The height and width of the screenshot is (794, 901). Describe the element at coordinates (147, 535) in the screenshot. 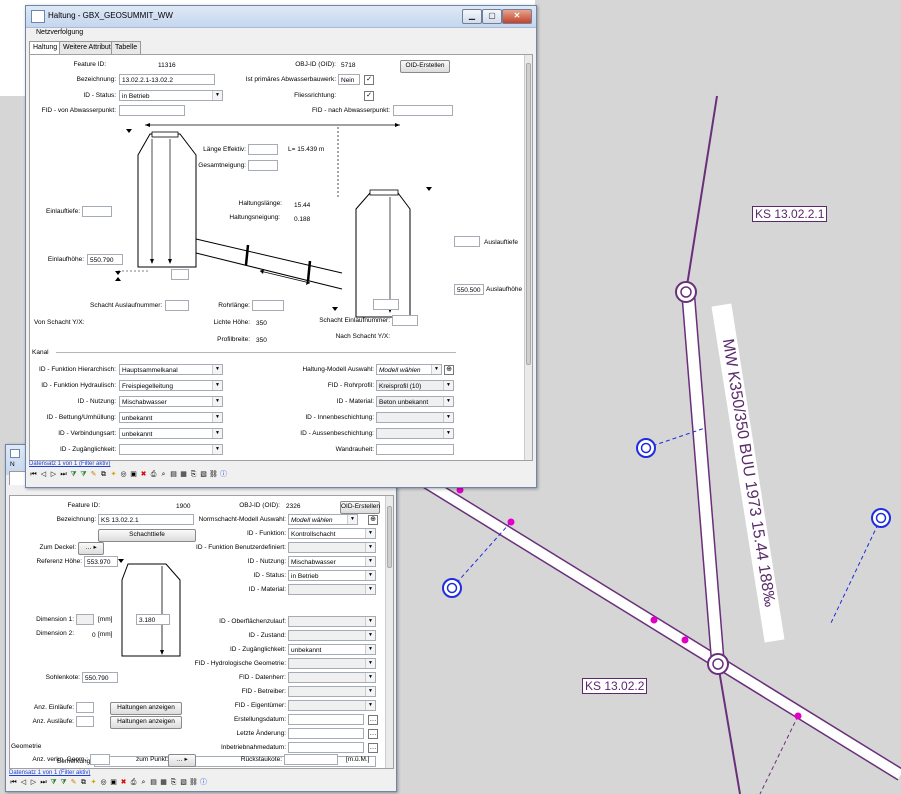

I see `schachttiefe-button: Schachttiefe` at that location.